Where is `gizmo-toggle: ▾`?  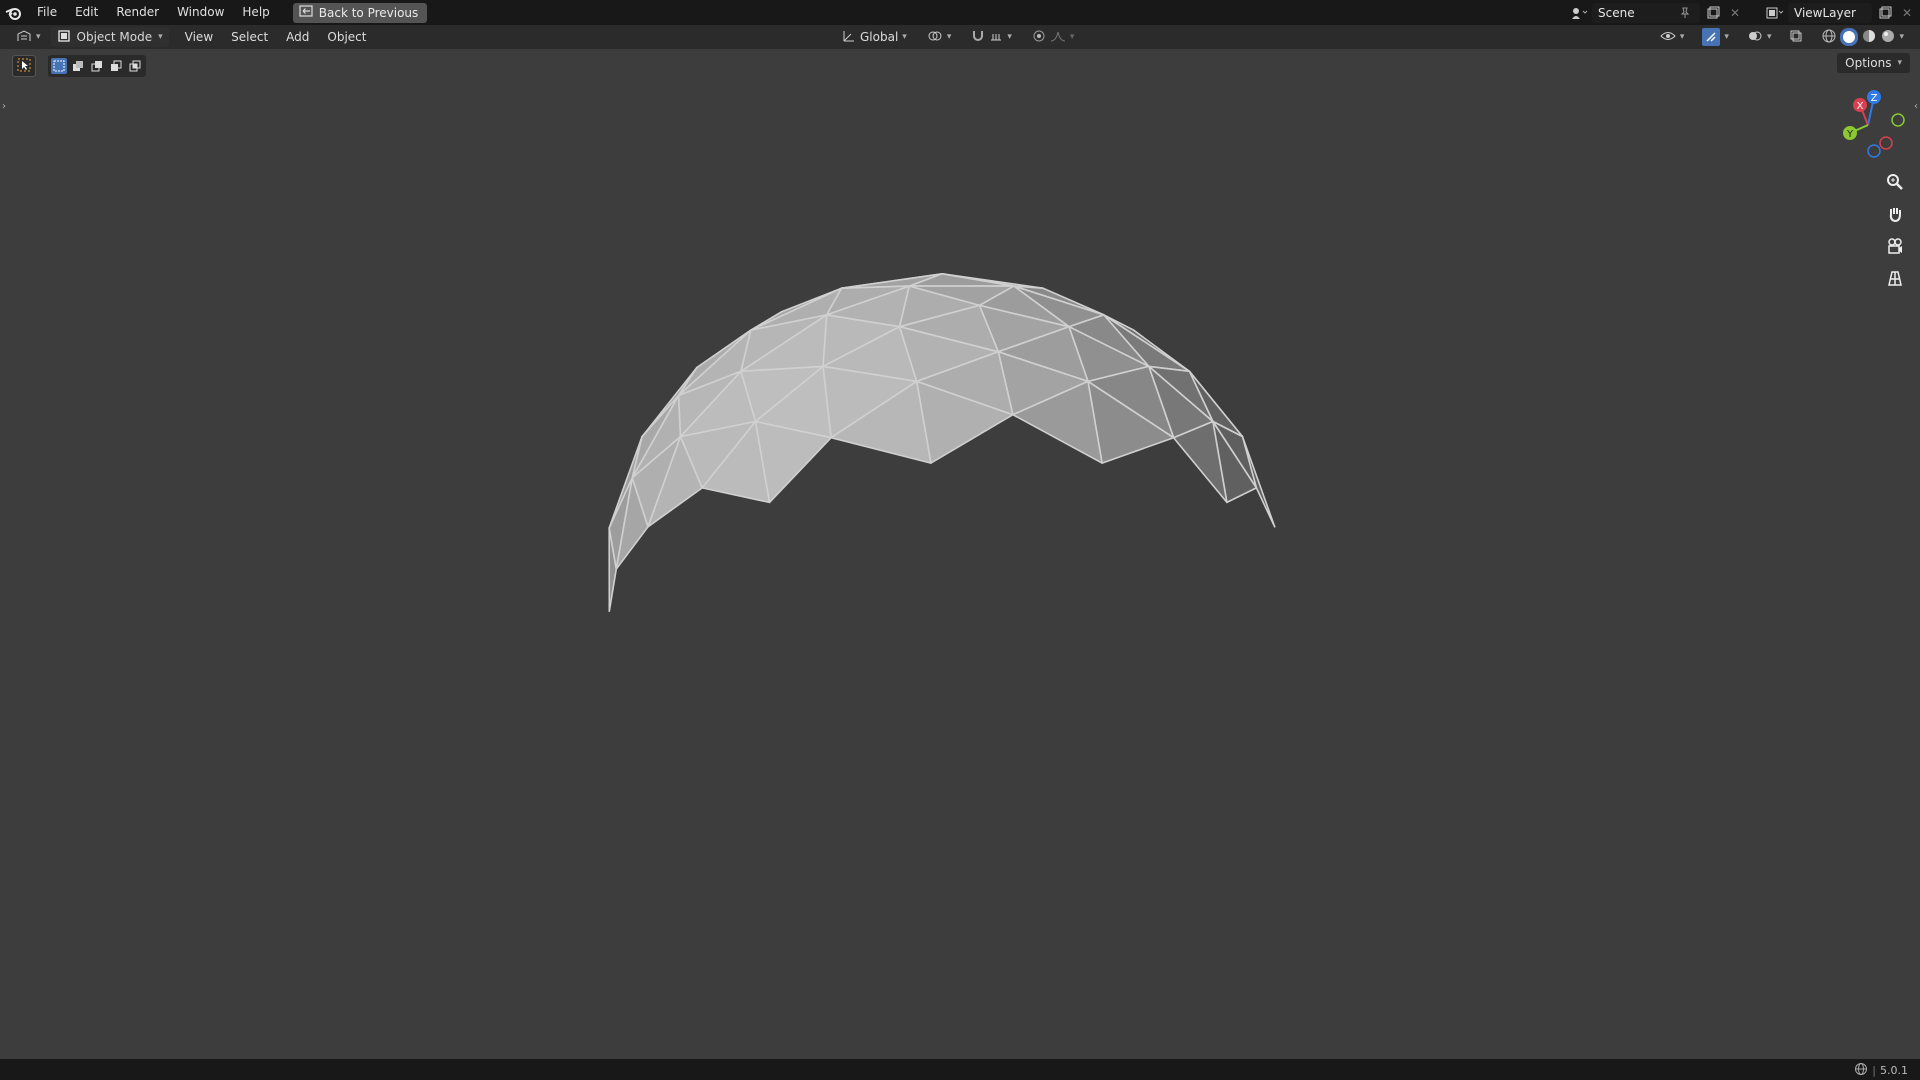
gizmo-toggle: ▾ is located at coordinates (1715, 37).